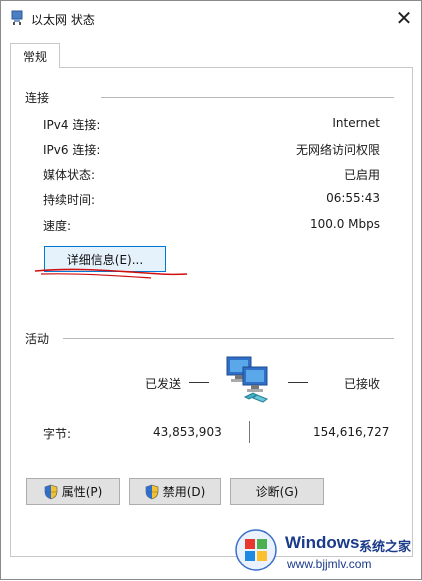 The height and width of the screenshot is (581, 422). I want to click on bytes-label: 字节:, so click(57, 434).